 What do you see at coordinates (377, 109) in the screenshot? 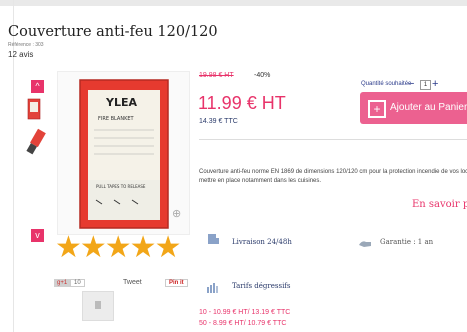
I see `cart-add-icon: +` at bounding box center [377, 109].